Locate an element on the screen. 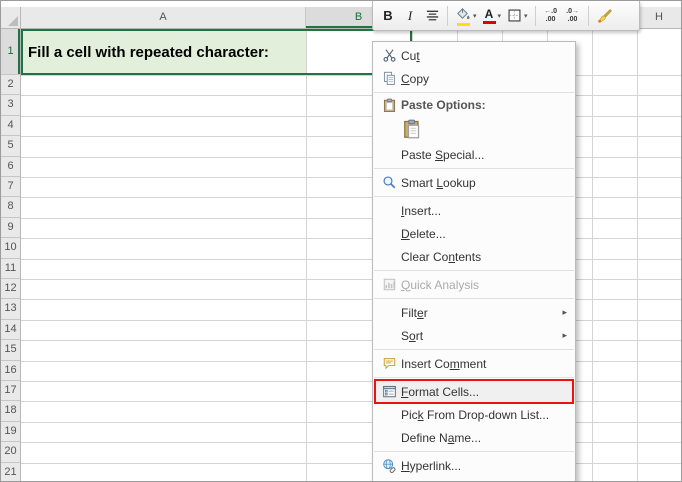  toolbar-fill-color-button: ▾ is located at coordinates (466, 15).